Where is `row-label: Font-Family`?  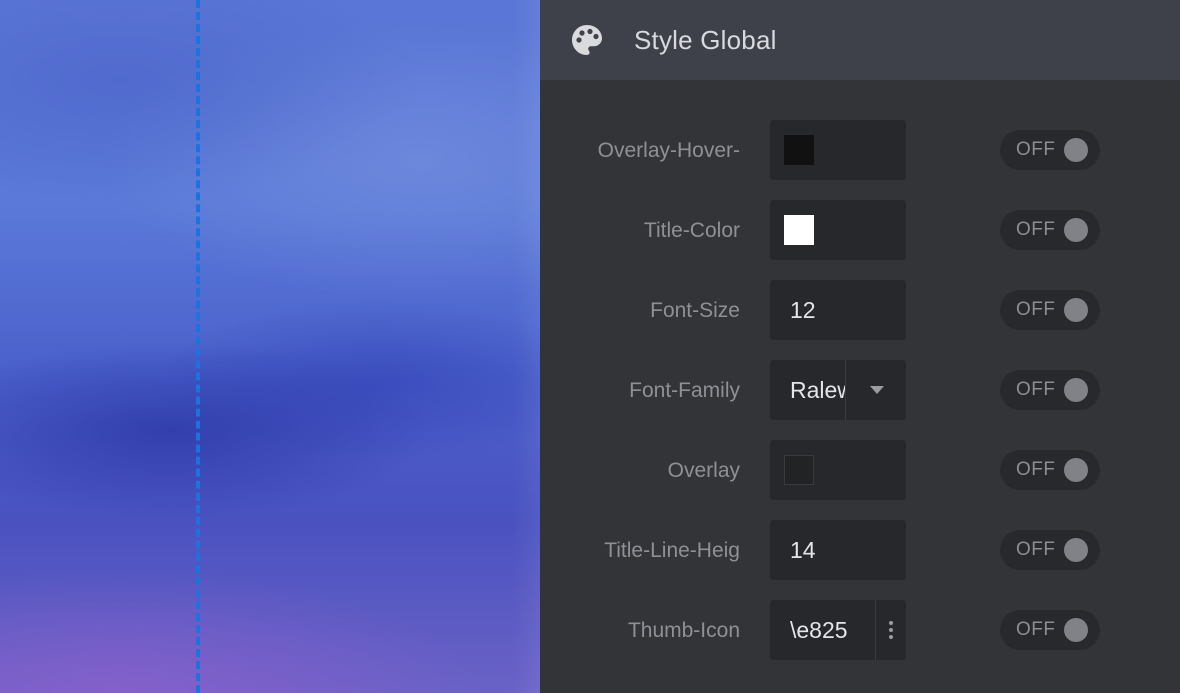
row-label: Font-Family is located at coordinates (684, 390).